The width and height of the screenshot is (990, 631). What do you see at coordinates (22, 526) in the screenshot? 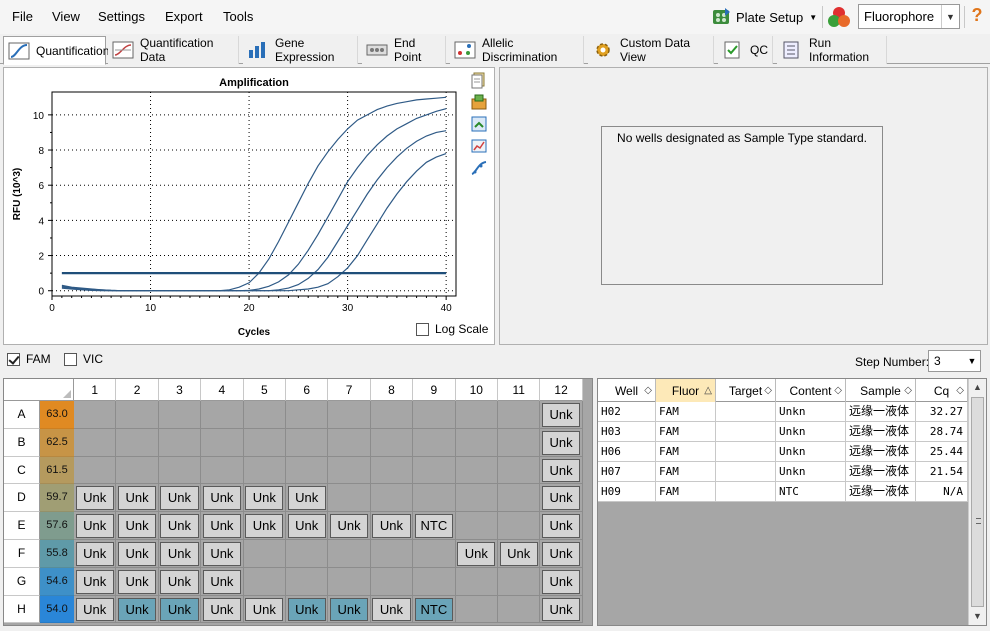
I see `plate-row-header: E` at bounding box center [22, 526].